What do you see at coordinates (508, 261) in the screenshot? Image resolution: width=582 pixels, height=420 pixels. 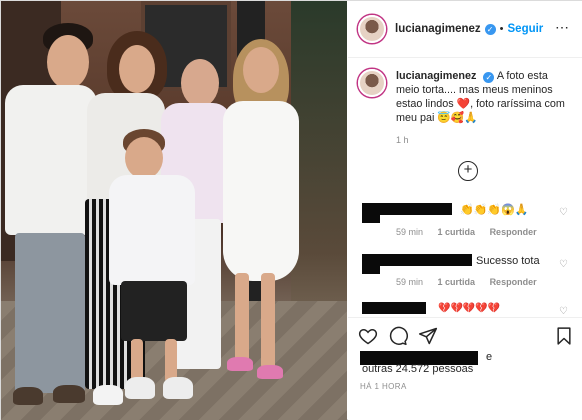 I see `comment-text: Sucesso tota` at bounding box center [508, 261].